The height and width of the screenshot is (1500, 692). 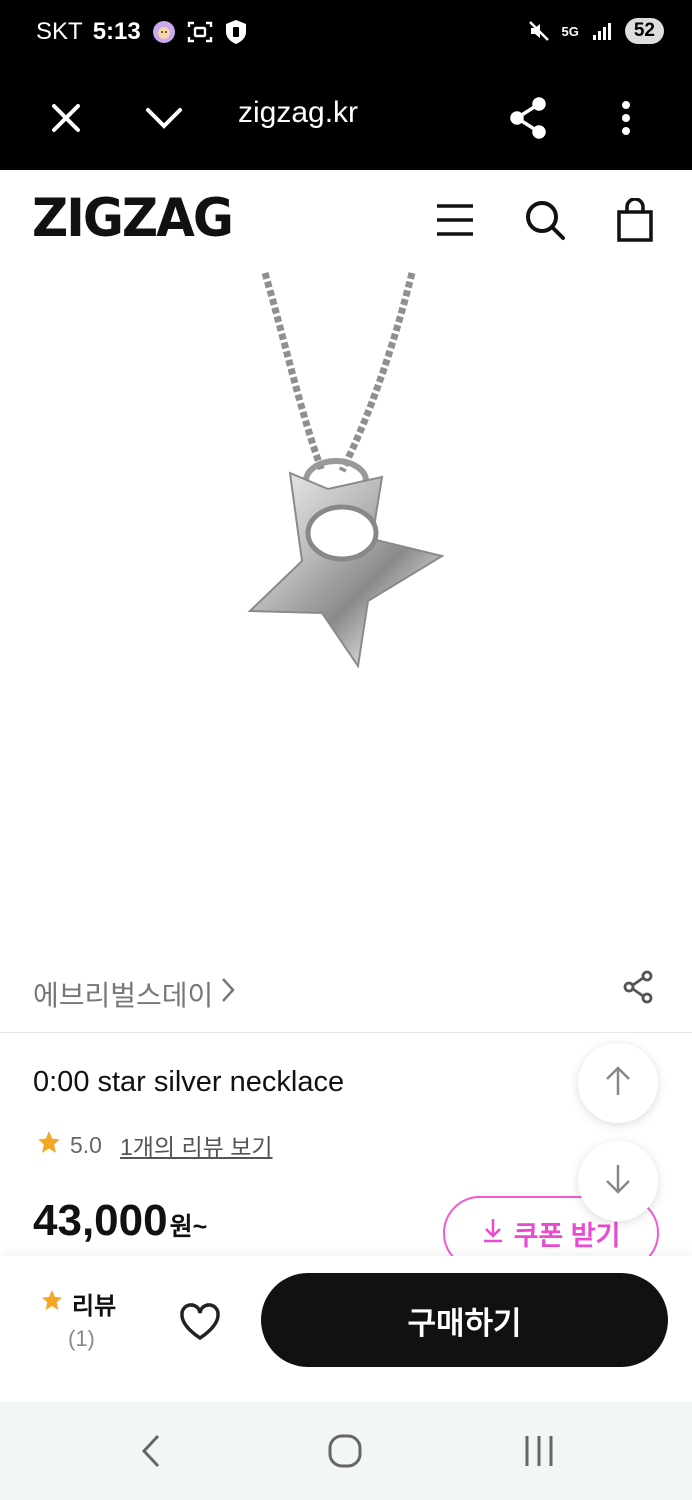 I want to click on scroll-bottom-button, so click(x=618, y=1181).